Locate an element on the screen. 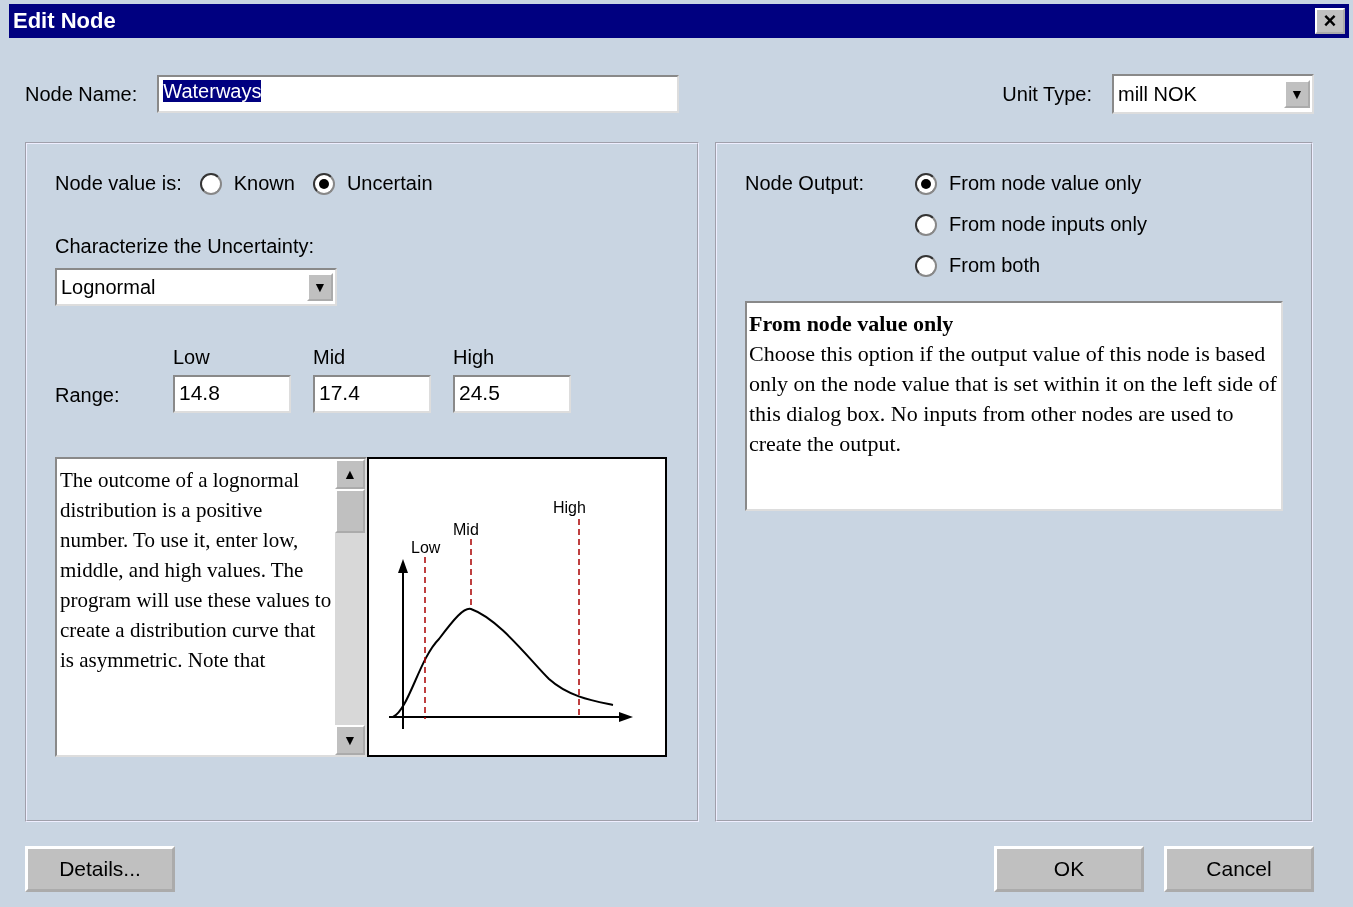 The width and height of the screenshot is (1353, 907). radio-label: From node inputs only is located at coordinates (1048, 224).